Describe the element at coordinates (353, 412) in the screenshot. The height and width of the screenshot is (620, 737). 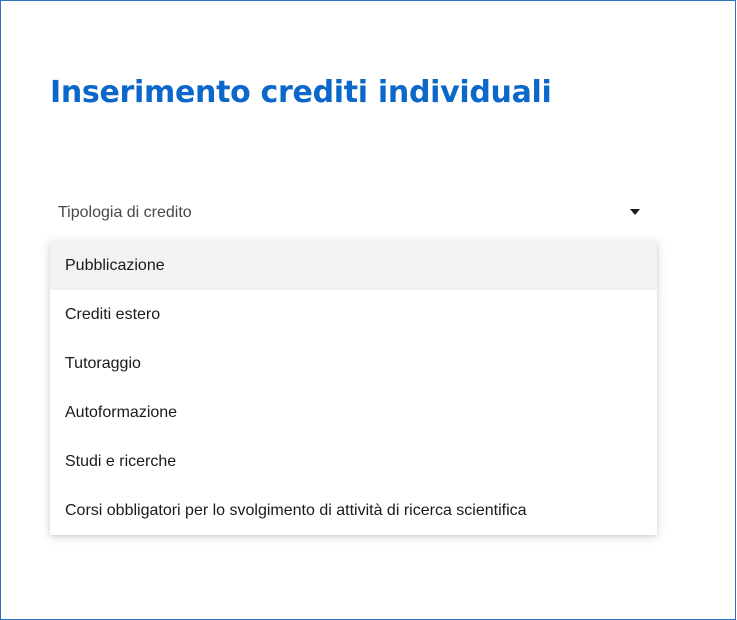
I see `option-autoformazione: Autoformazione` at that location.